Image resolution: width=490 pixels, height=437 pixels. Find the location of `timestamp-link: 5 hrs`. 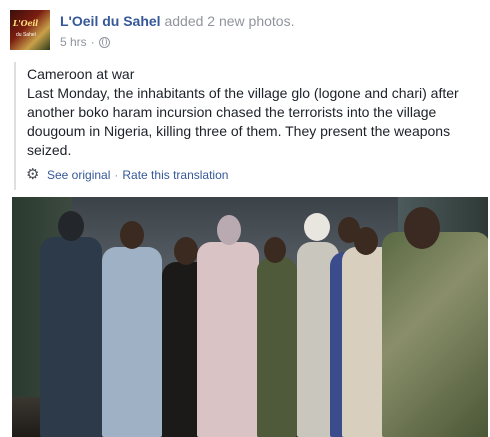

timestamp-link: 5 hrs is located at coordinates (73, 42).